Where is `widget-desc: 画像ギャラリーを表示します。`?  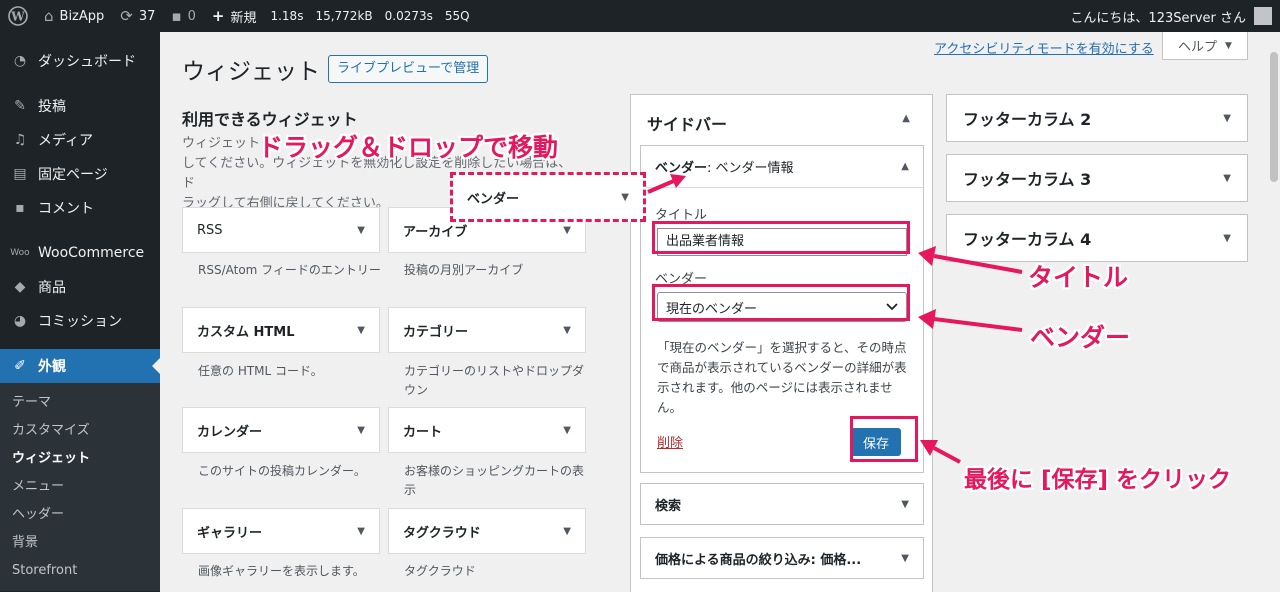
widget-desc: 画像ギャラリーを表示します。 is located at coordinates (281, 571).